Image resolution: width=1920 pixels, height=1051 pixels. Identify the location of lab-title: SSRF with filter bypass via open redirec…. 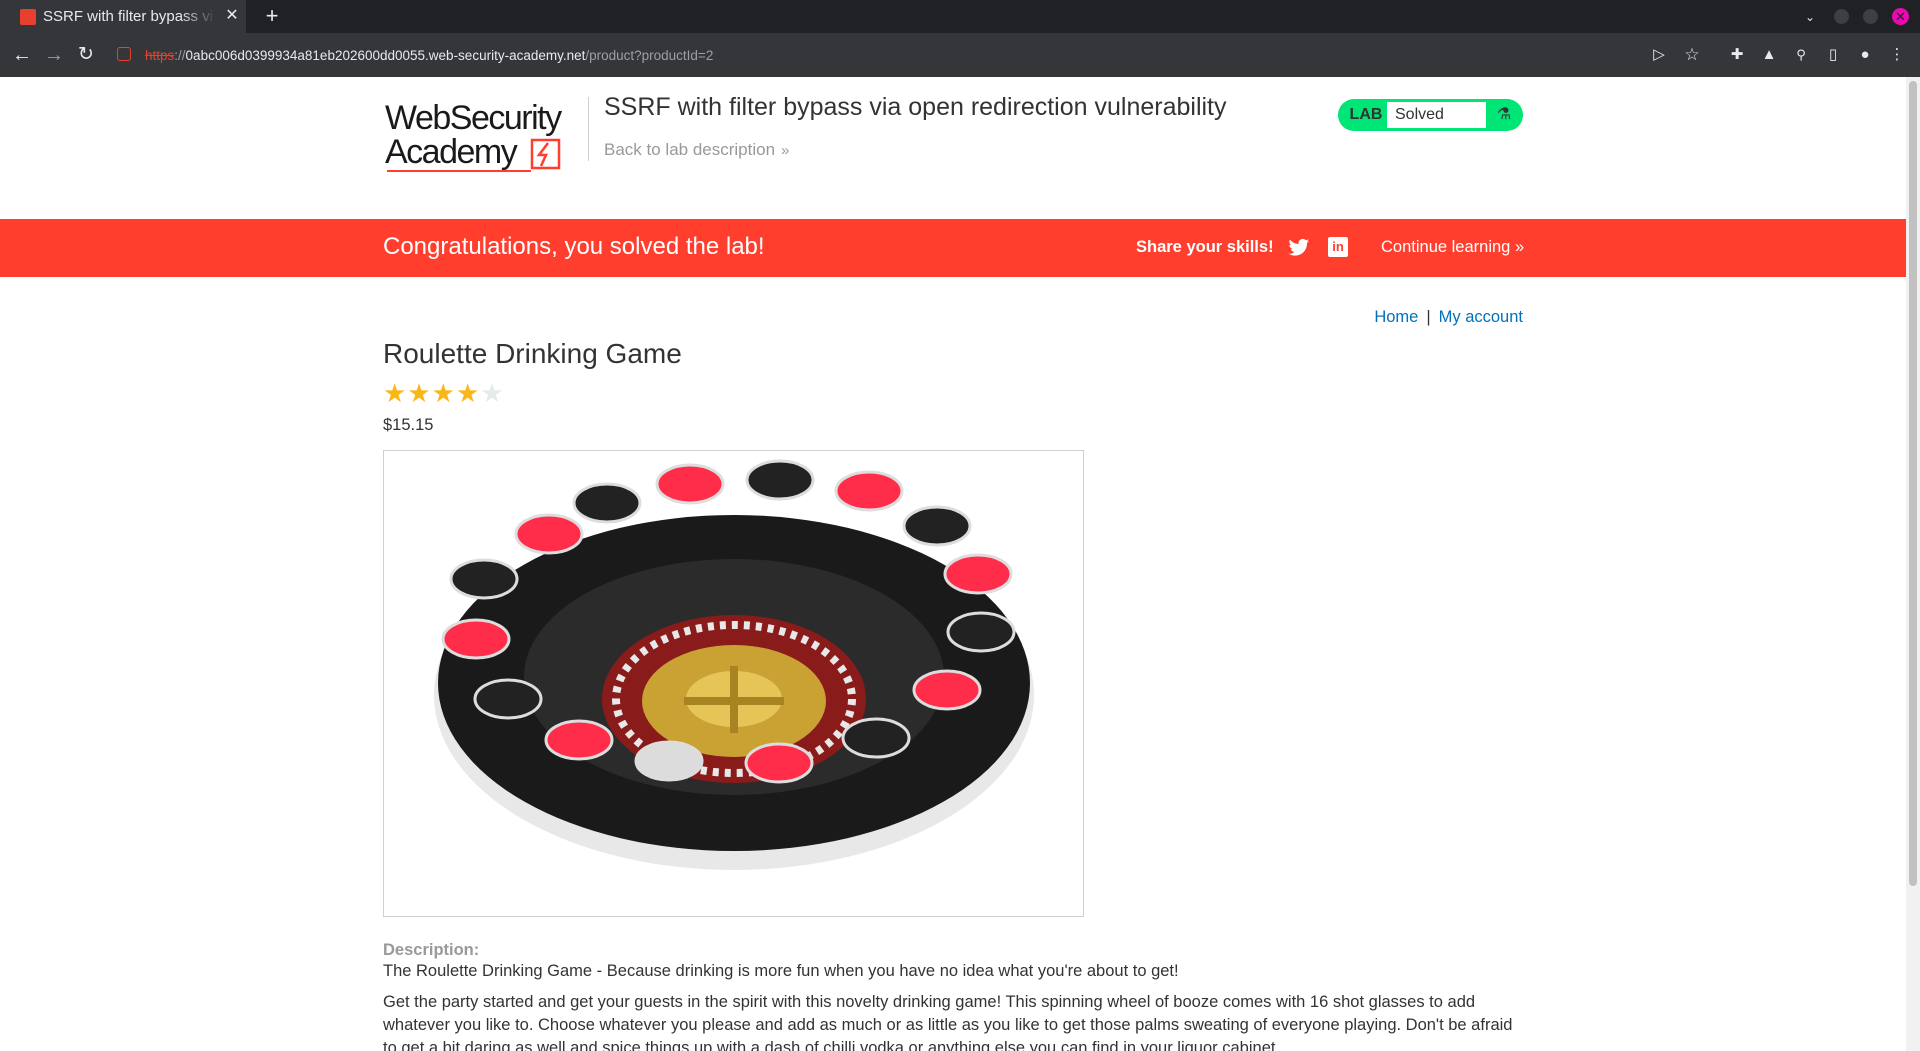
(915, 107).